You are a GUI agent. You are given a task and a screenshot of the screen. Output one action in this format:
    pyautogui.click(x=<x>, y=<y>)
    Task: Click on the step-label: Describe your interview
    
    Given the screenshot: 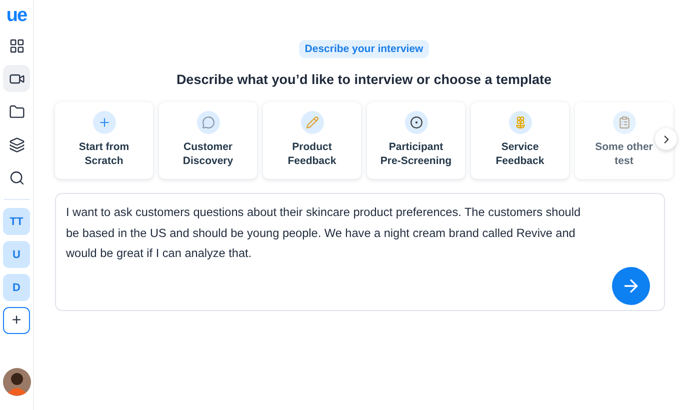 What is the action you would take?
    pyautogui.click(x=364, y=49)
    